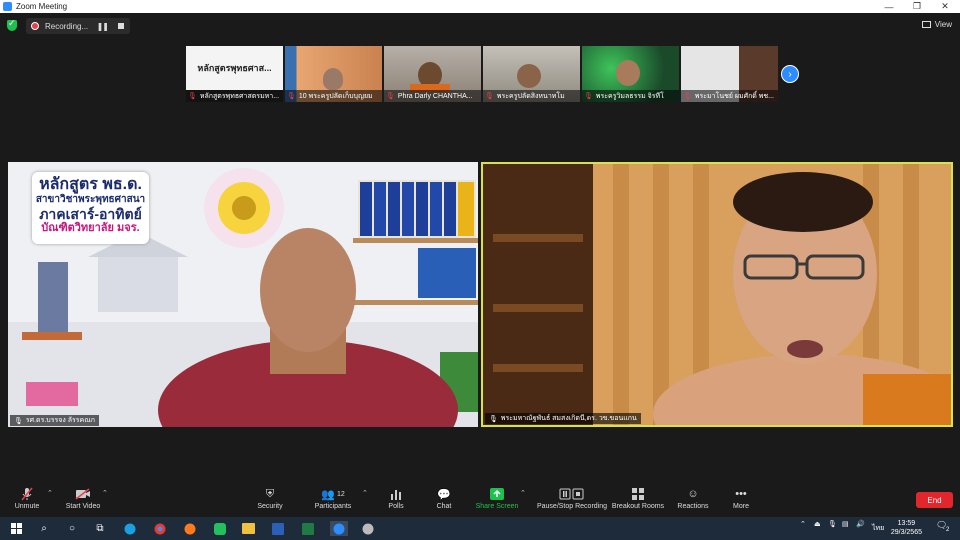 The height and width of the screenshot is (540, 960). I want to click on pause-recording-icon: ❚❚, so click(103, 26).